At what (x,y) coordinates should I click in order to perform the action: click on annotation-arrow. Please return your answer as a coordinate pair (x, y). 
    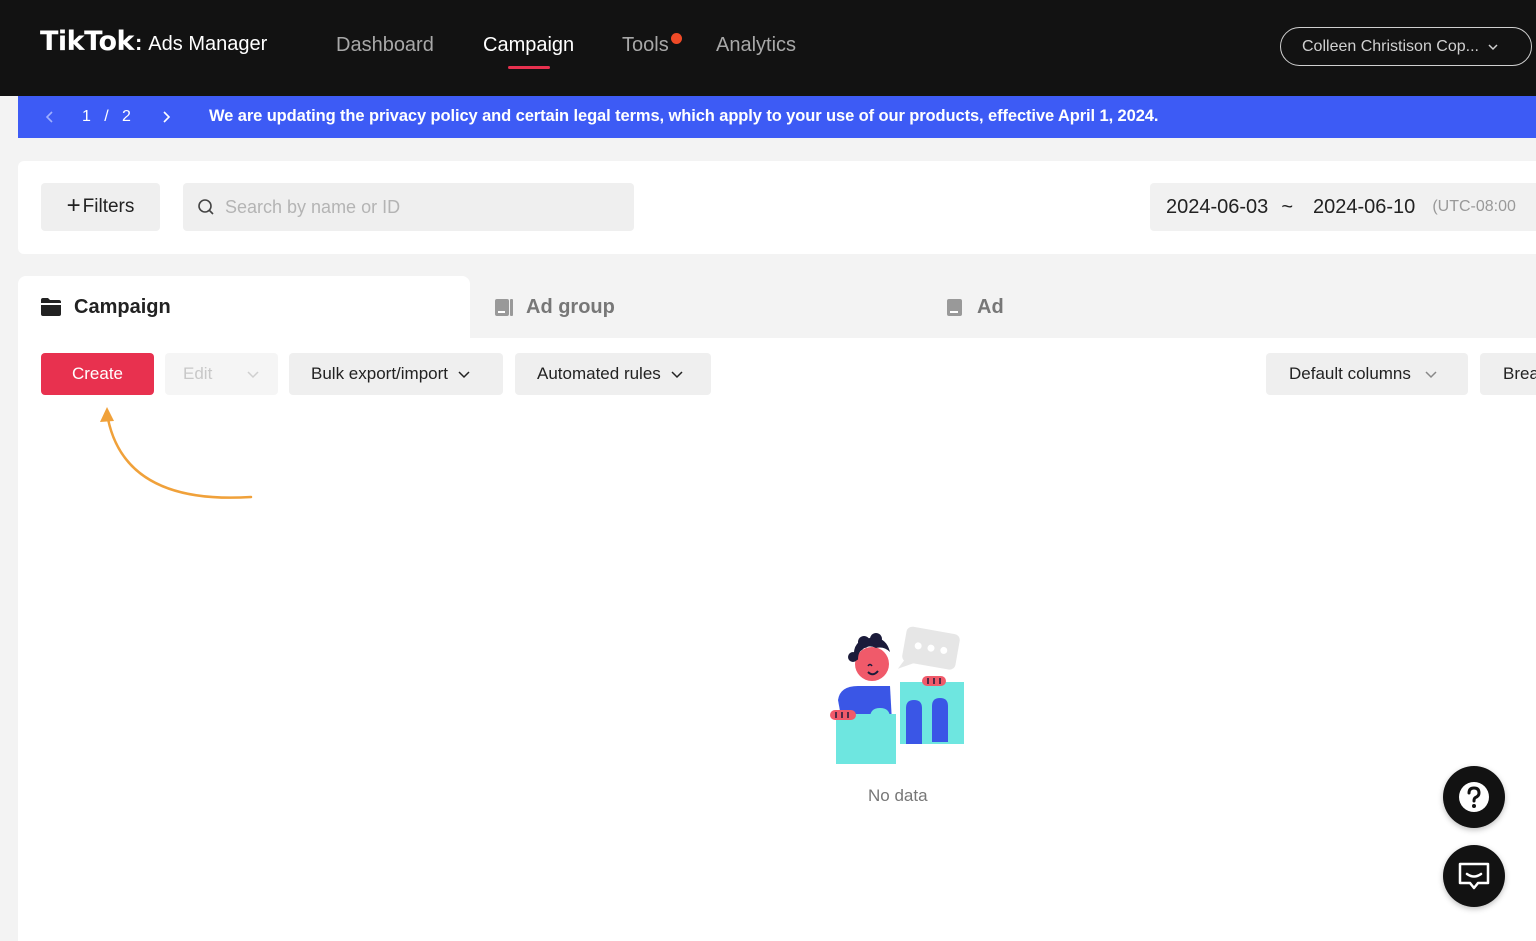
    Looking at the image, I should click on (176, 453).